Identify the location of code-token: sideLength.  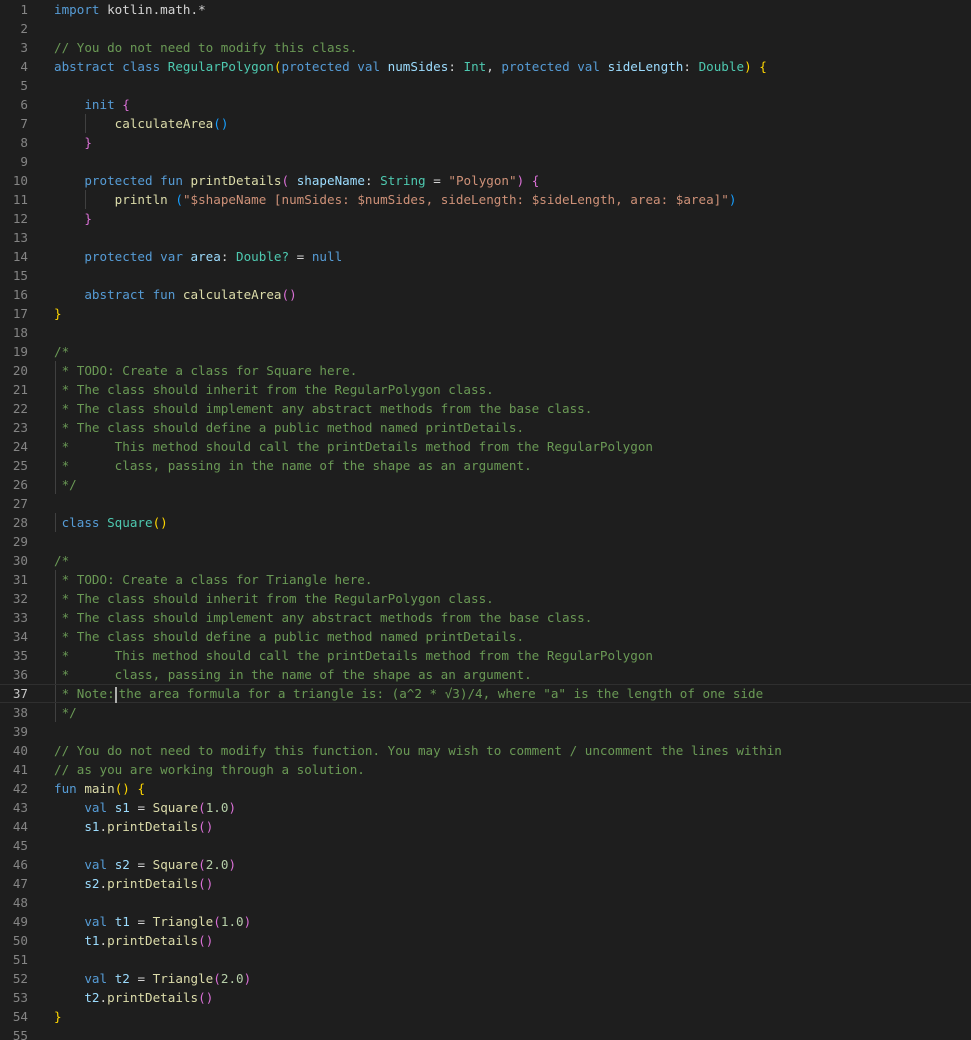
(645, 66).